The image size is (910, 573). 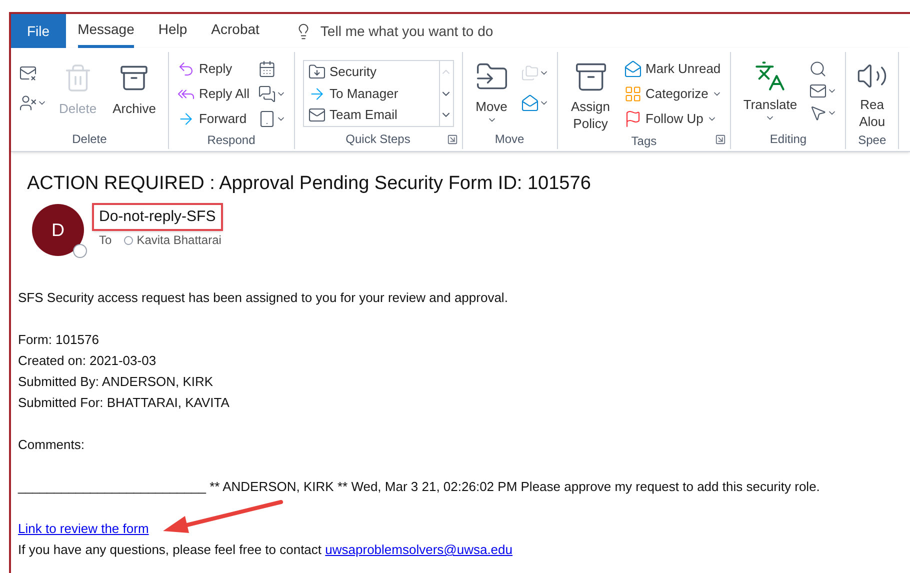 What do you see at coordinates (267, 69) in the screenshot?
I see `calendar-icon` at bounding box center [267, 69].